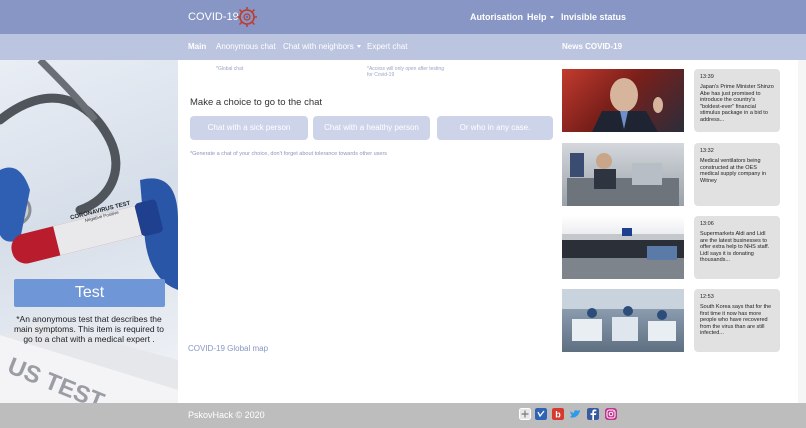  Describe the element at coordinates (593, 17) in the screenshot. I see `nav-invisible-status: Invisible status` at that location.